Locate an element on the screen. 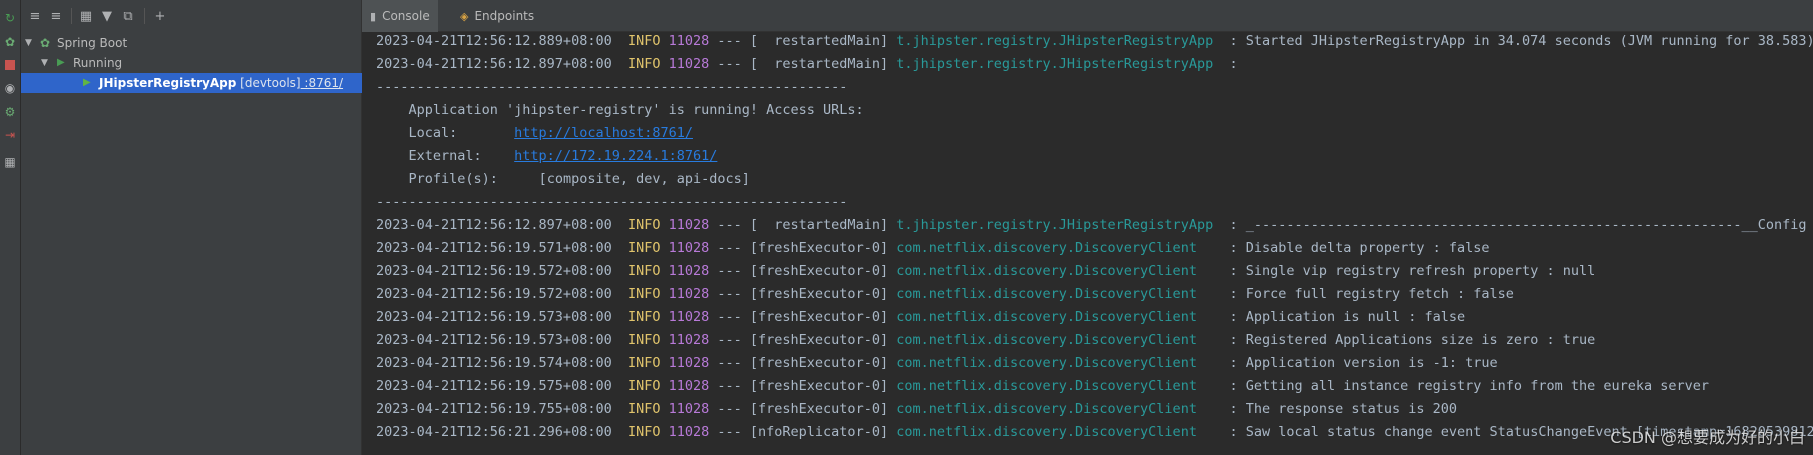 The image size is (1813, 455). spring-boot-icon: ✿ is located at coordinates (45, 43).